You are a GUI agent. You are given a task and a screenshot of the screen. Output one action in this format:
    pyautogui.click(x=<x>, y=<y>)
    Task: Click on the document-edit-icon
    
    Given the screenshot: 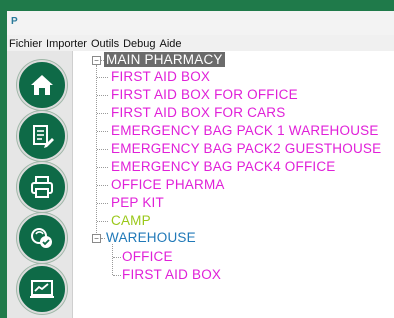 What is the action you would take?
    pyautogui.click(x=43, y=136)
    